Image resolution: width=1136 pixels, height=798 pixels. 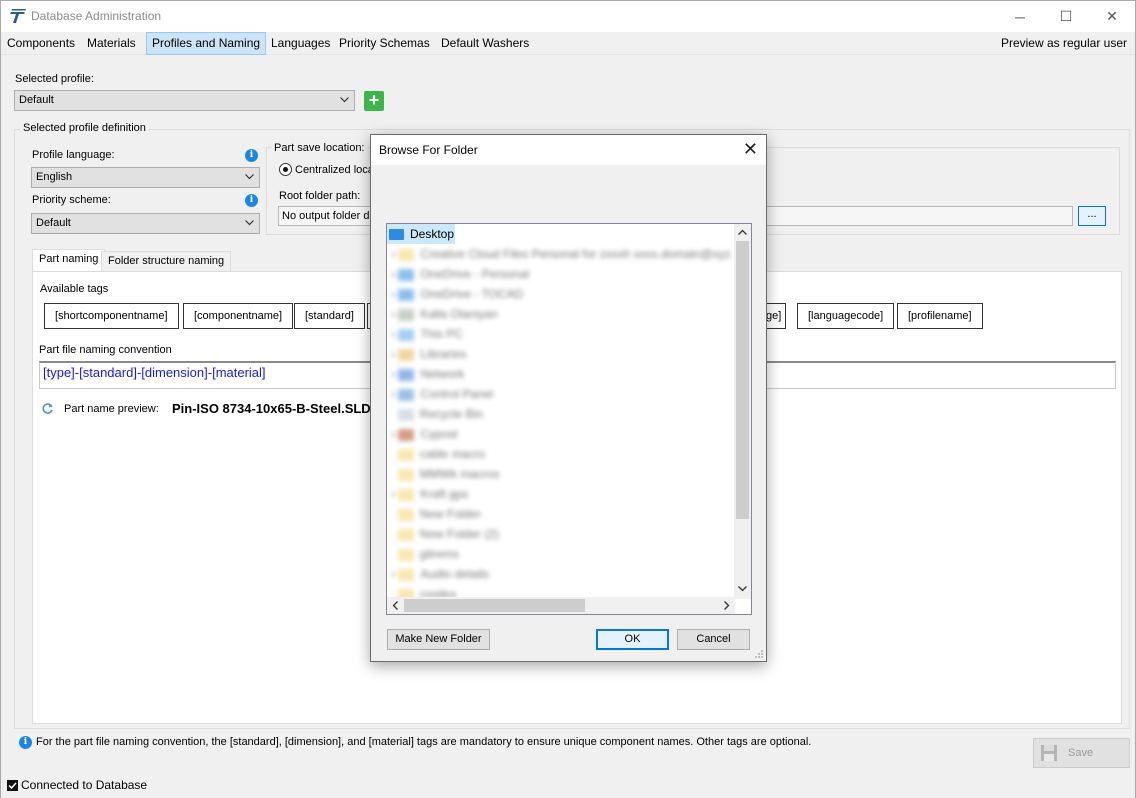 What do you see at coordinates (84, 128) in the screenshot?
I see `profile-definition-title: Selected profile definition` at bounding box center [84, 128].